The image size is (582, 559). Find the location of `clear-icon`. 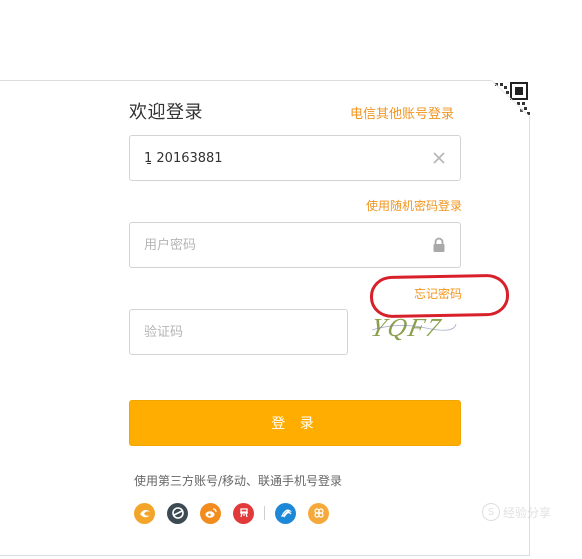

clear-icon is located at coordinates (439, 158).